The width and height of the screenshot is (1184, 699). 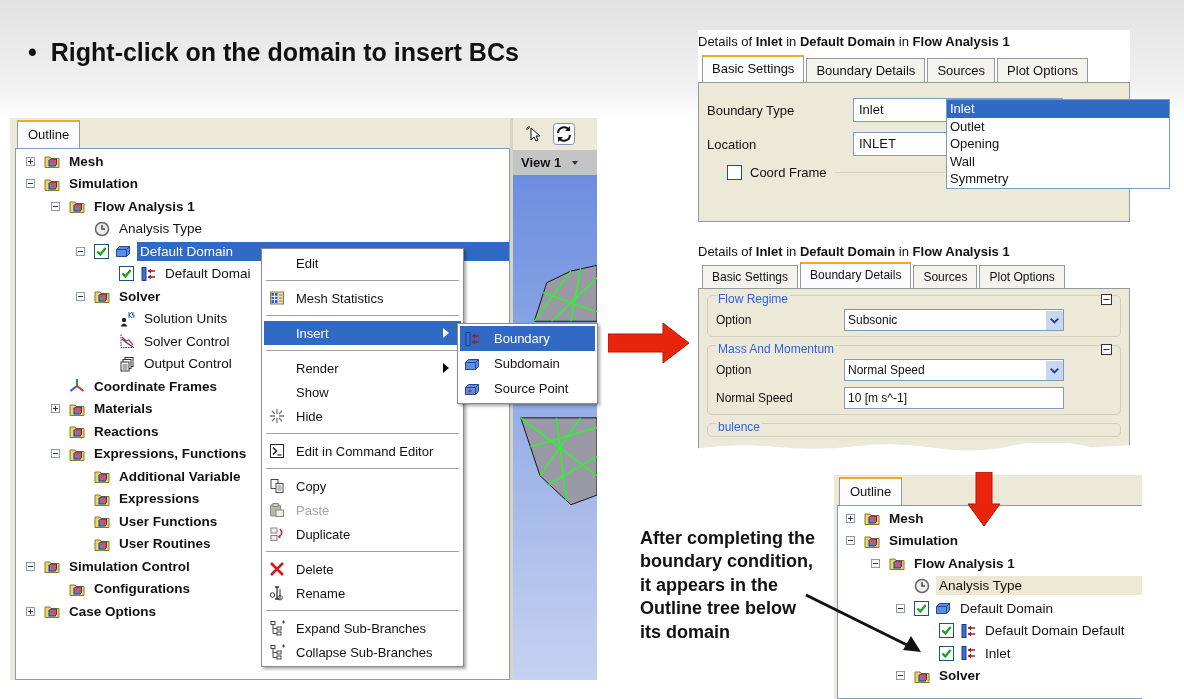 I want to click on menu-item: Edit in Command Editor, so click(x=362, y=451).